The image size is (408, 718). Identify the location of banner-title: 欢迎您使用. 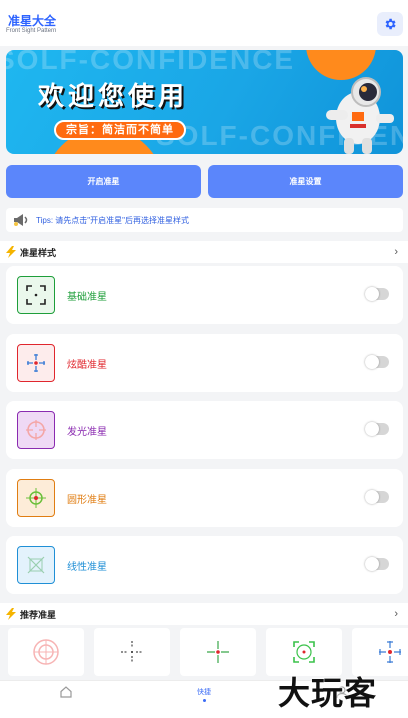
(113, 96).